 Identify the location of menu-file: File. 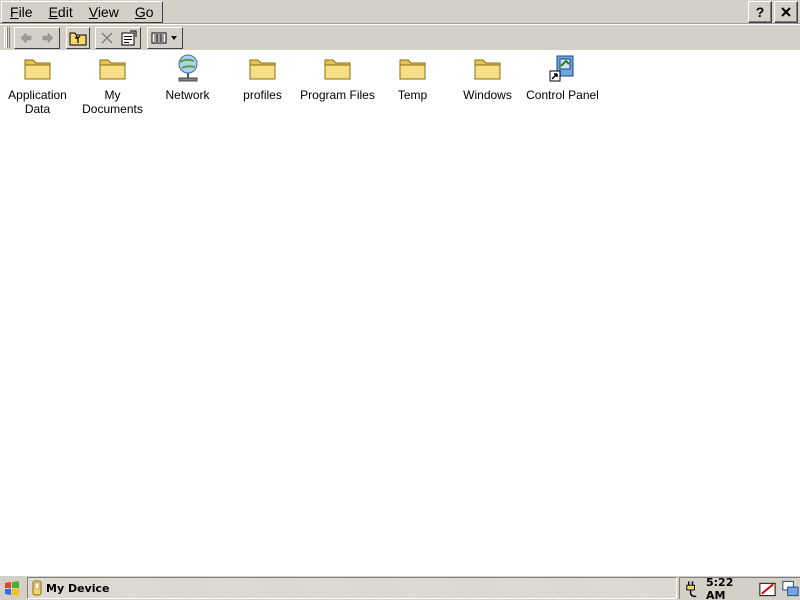
(21, 12).